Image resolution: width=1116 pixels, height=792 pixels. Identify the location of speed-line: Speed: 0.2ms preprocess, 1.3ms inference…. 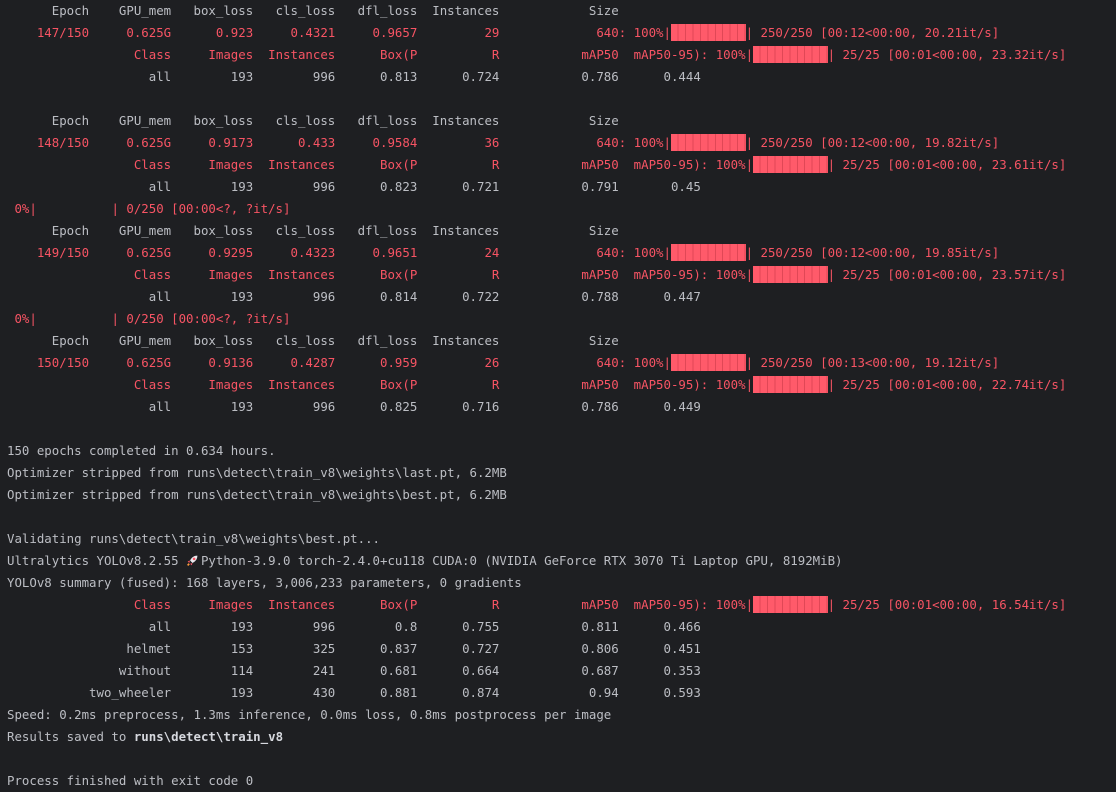
(536, 715).